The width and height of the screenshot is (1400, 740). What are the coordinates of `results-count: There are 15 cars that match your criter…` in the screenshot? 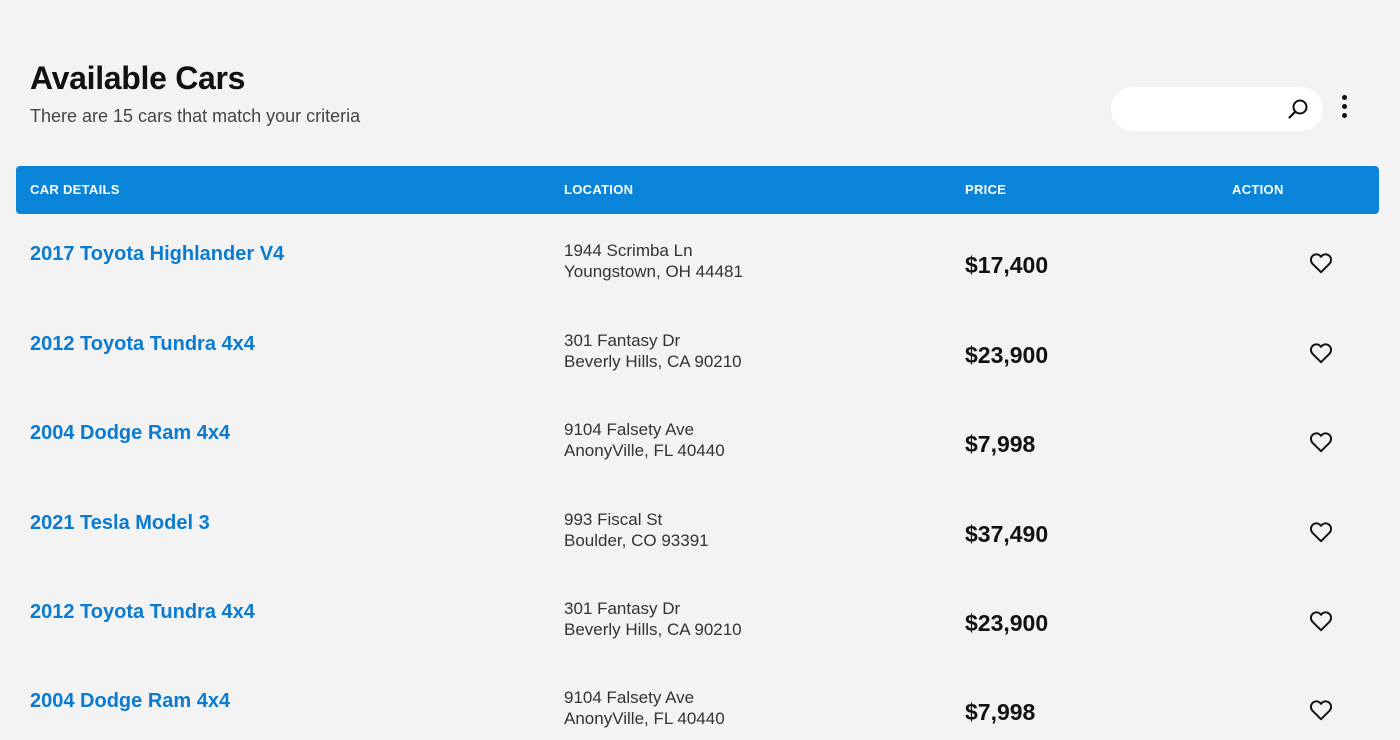 It's located at (195, 116).